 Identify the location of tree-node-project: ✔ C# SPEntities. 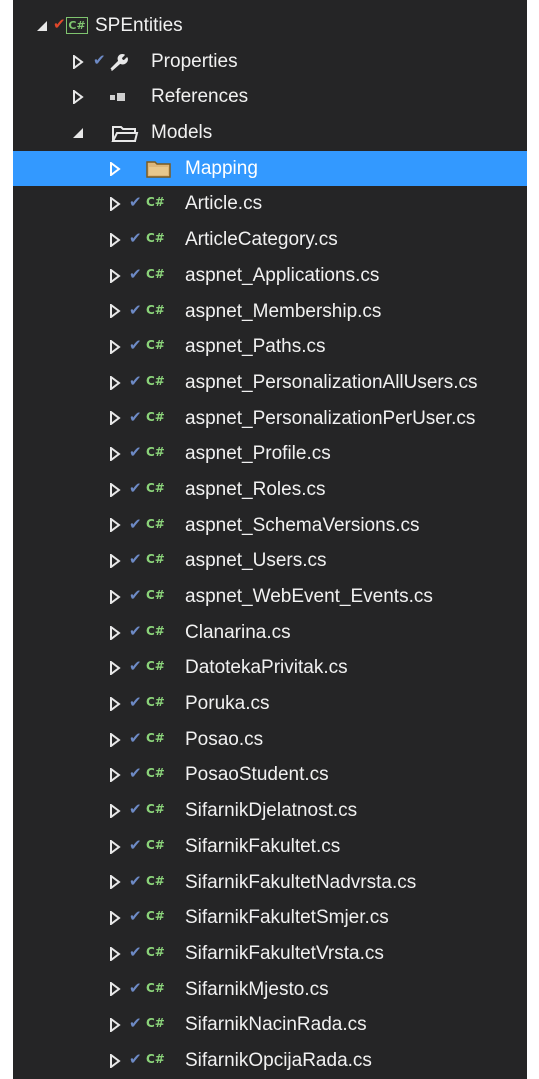
(270, 26).